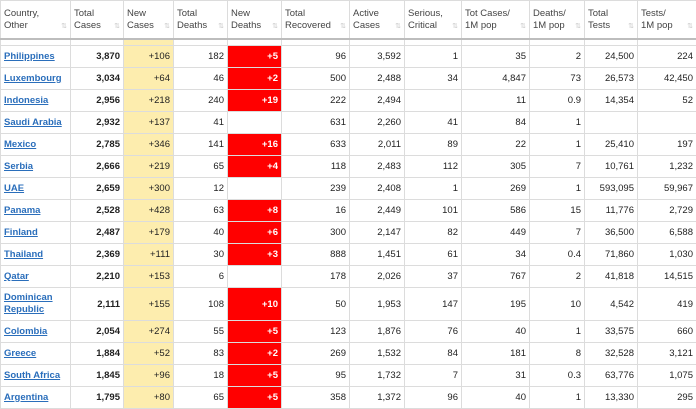 The width and height of the screenshot is (696, 409). I want to click on country-link: Argentina, so click(26, 397).